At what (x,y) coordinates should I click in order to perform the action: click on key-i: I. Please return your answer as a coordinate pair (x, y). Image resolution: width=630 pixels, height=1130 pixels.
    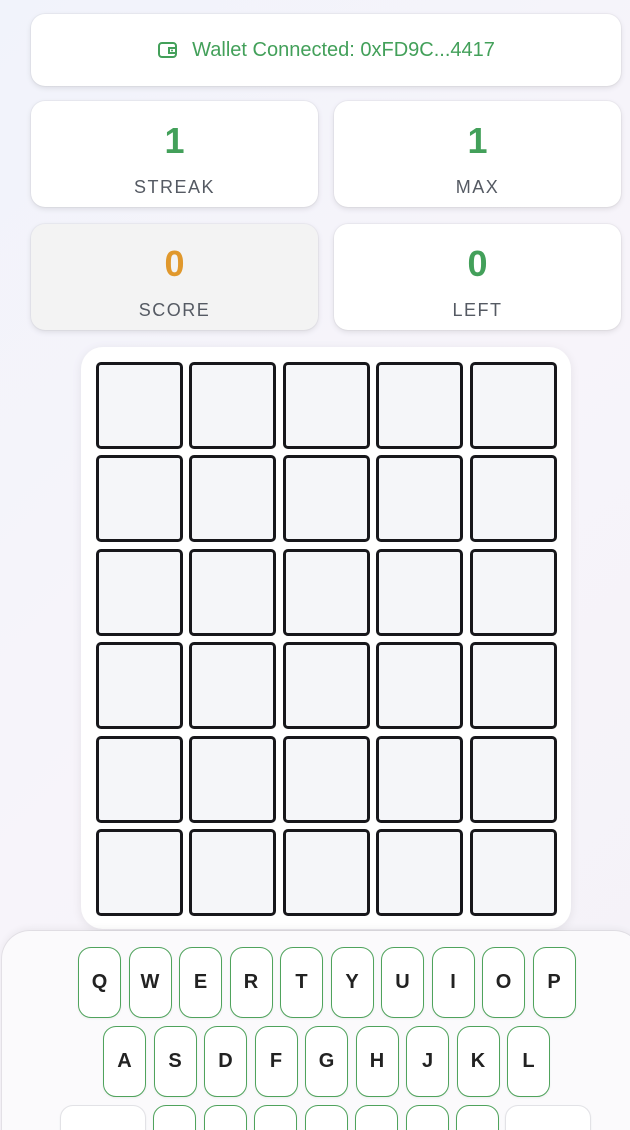
    Looking at the image, I should click on (453, 982).